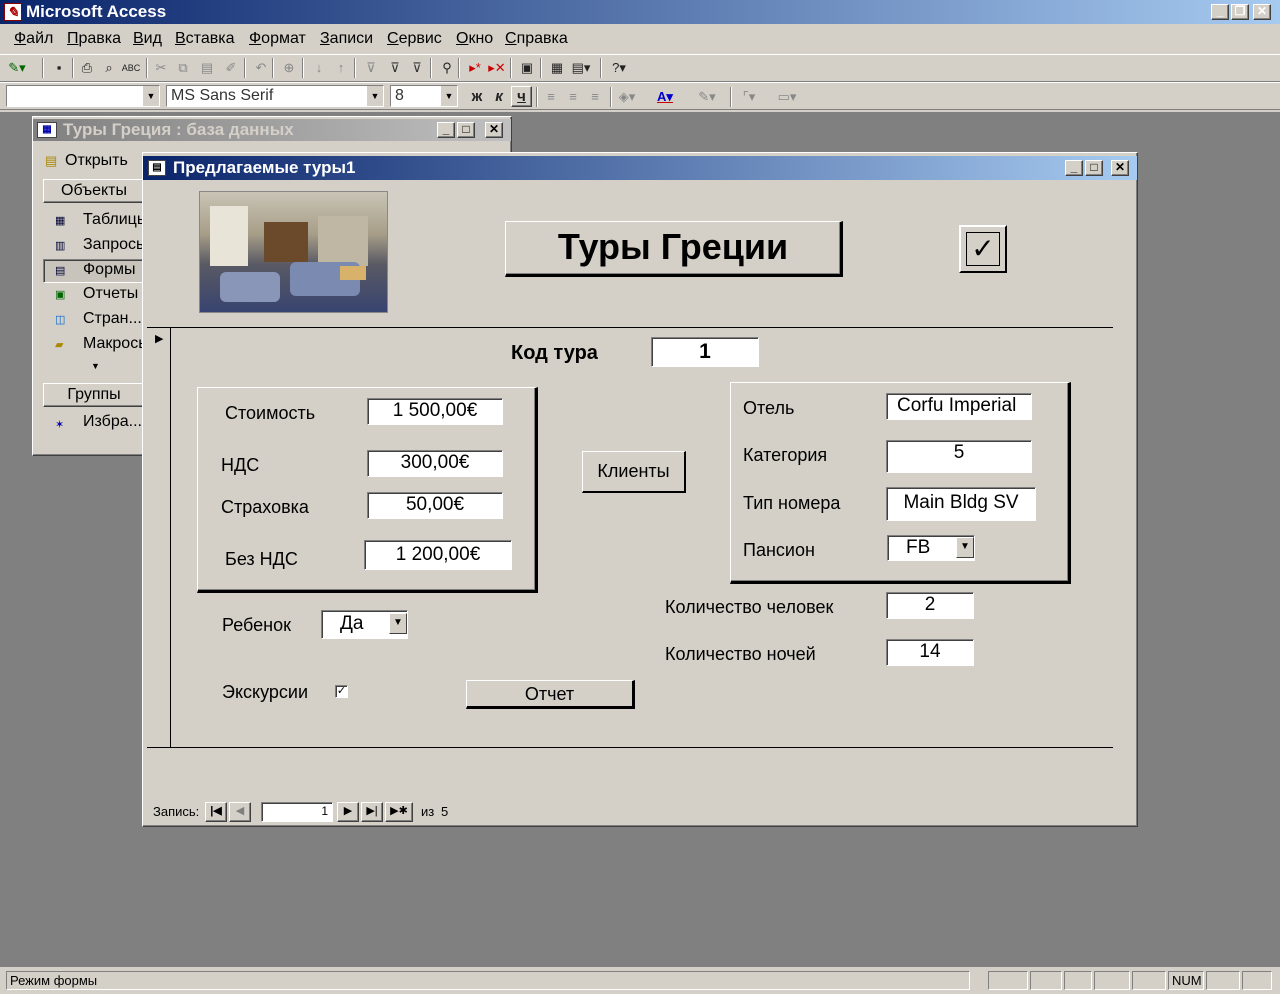 The width and height of the screenshot is (1280, 994). Describe the element at coordinates (398, 623) in the screenshot. I see `child-dropdown-arrow-icon: ▼` at that location.